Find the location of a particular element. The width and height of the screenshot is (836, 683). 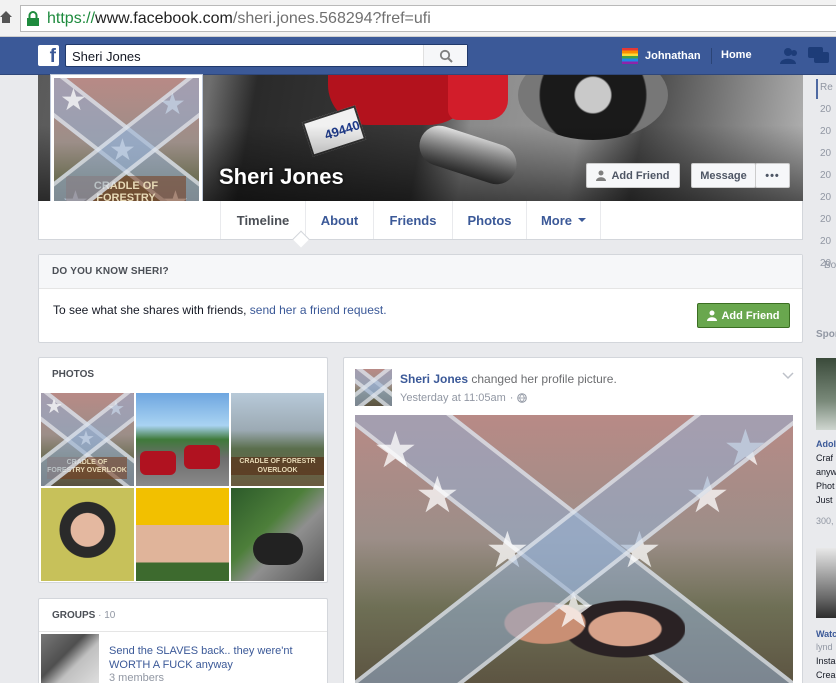

friend-request-link: send her a friend request. is located at coordinates (318, 310).